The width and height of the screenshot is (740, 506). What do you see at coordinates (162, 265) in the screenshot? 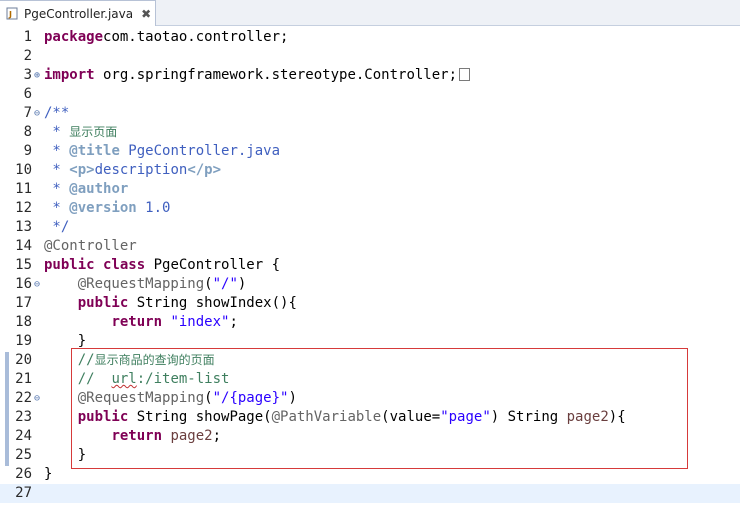
I see `code-text: public class PgeController {` at bounding box center [162, 265].